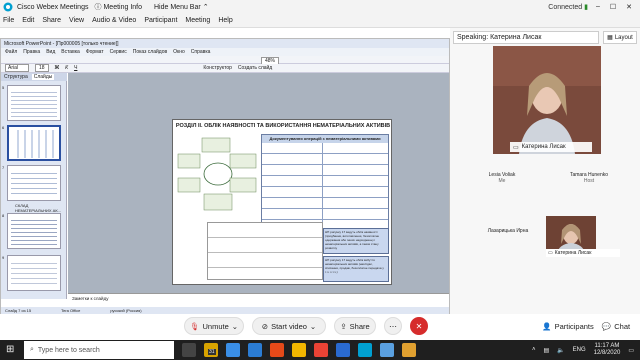 The width and height of the screenshot is (640, 360). I want to click on connection-status: Connected ▮, so click(568, 7).